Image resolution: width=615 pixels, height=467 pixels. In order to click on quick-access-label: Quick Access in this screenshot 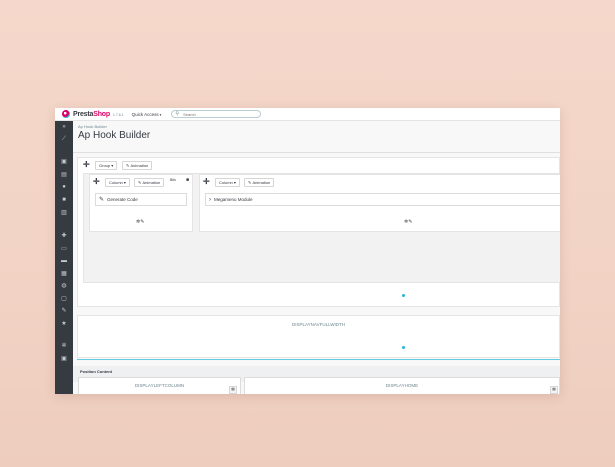, I will do `click(145, 114)`.